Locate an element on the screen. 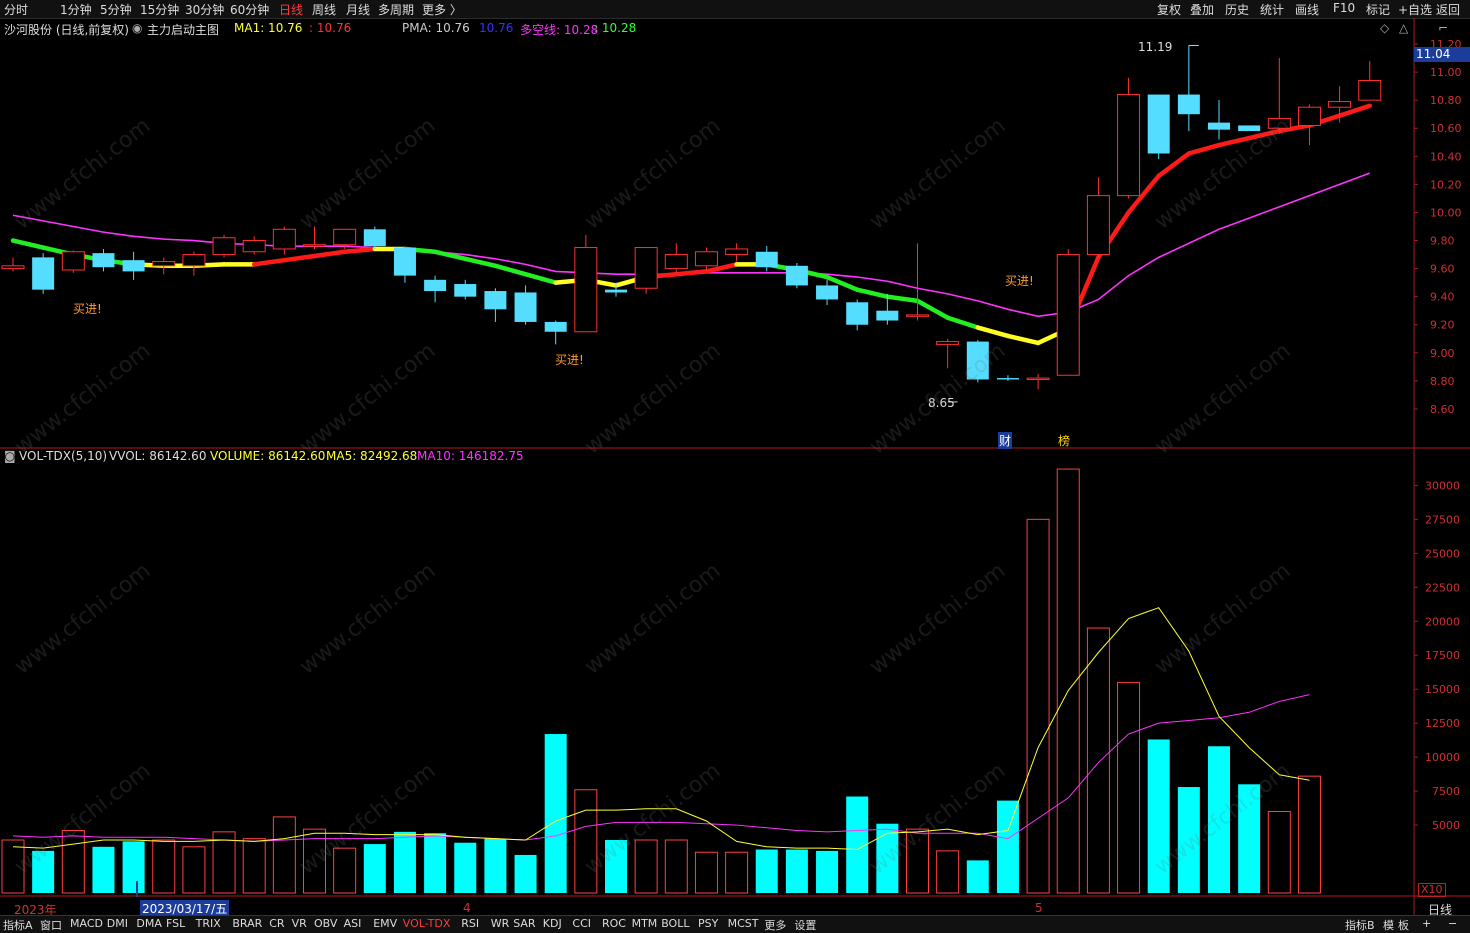  indicator-right-0: 指标B is located at coordinates (1360, 925).